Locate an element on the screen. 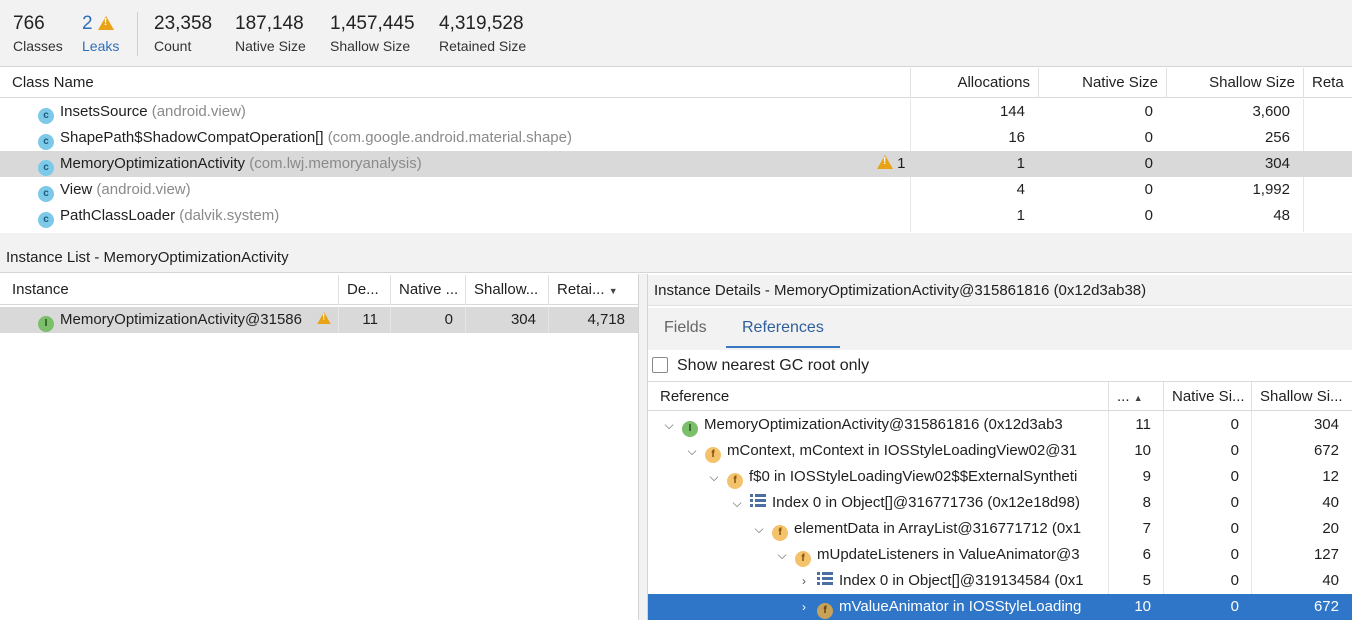 The width and height of the screenshot is (1352, 620). native-size-stat: 187,148 Native Size is located at coordinates (270, 33).